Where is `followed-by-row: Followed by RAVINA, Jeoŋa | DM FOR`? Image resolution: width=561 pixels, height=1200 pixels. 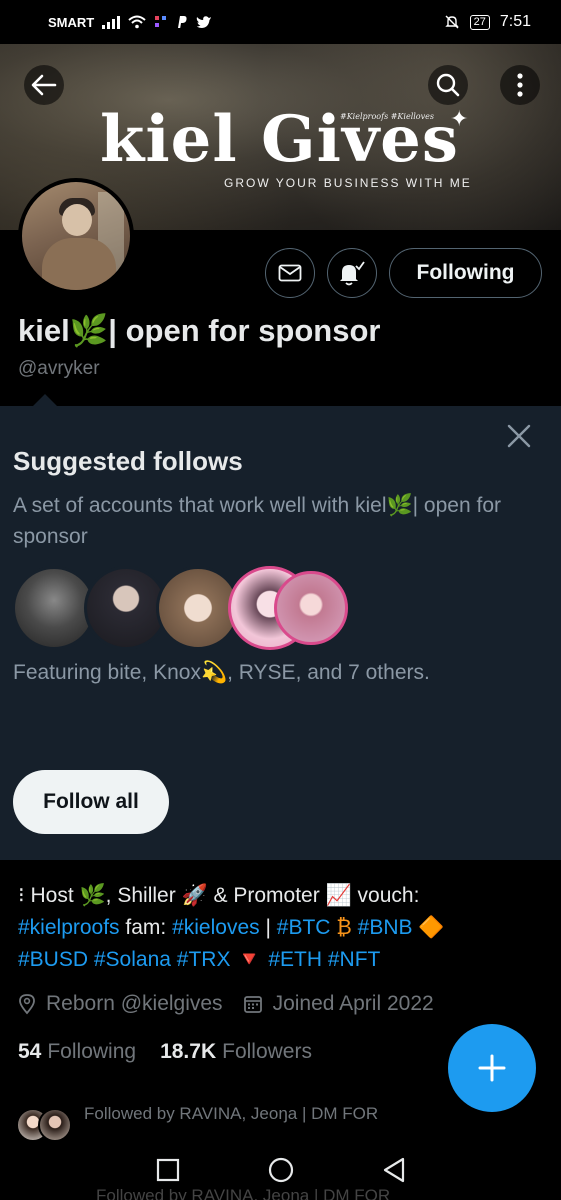
followed-by-row: Followed by RAVINA, Jeoŋa | DM FOR is located at coordinates (197, 1123).